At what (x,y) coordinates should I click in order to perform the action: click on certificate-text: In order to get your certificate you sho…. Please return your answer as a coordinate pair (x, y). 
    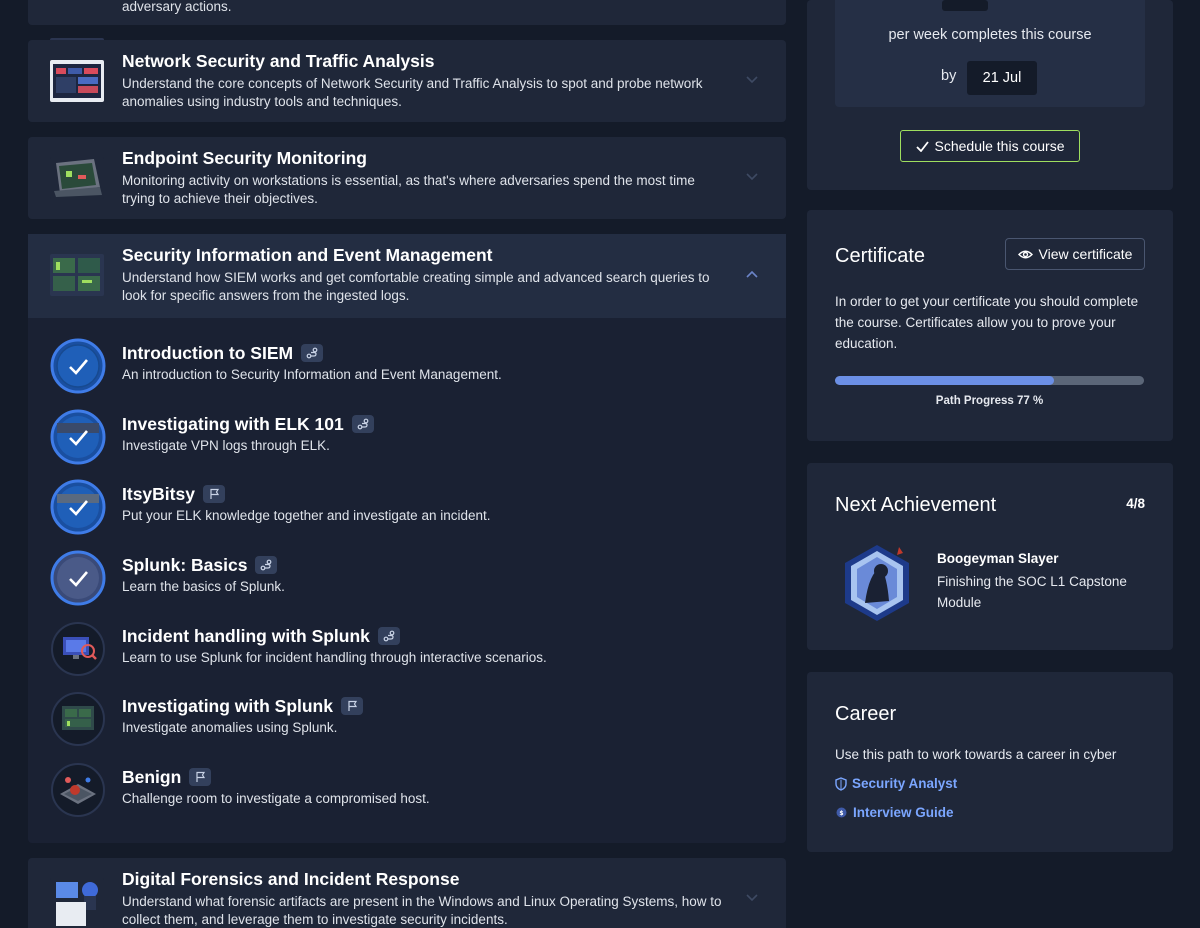
    Looking at the image, I should click on (987, 322).